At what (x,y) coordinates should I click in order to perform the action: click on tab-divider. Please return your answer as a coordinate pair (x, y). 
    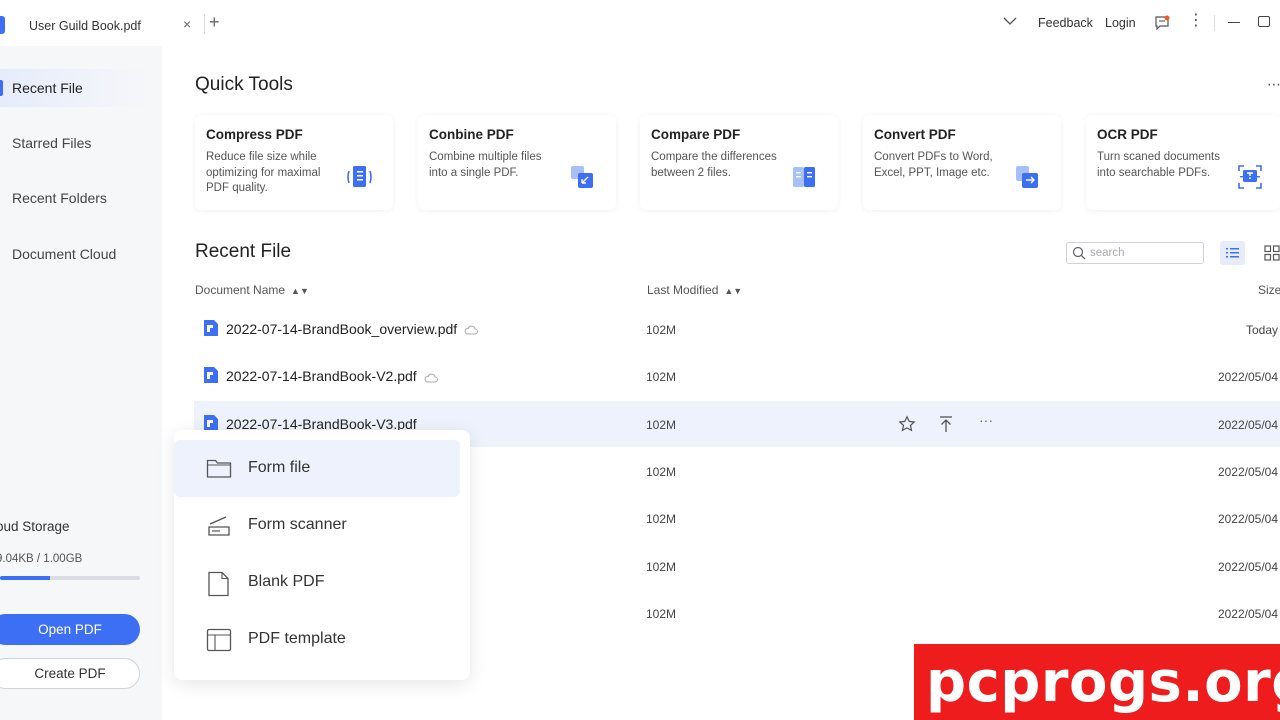
    Looking at the image, I should click on (204, 24).